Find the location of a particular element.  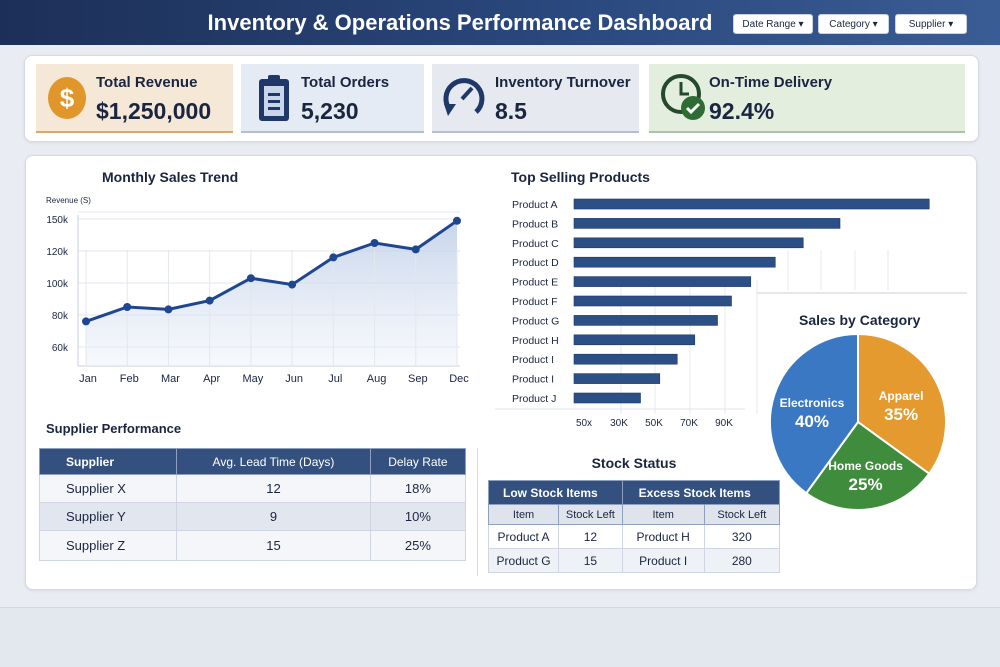

x-tick-label: Mar is located at coordinates (170, 379).